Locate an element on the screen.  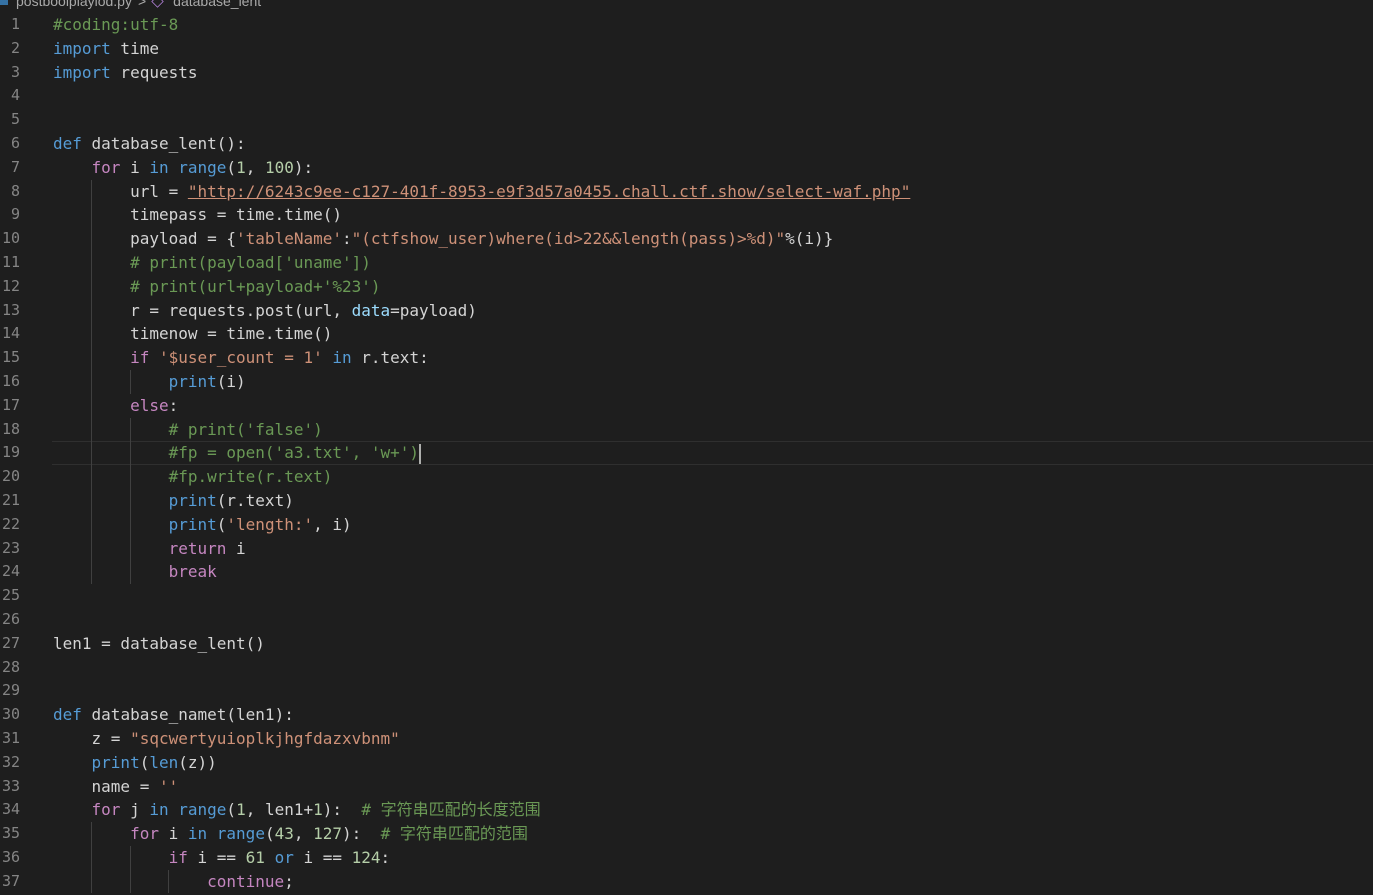
code-line: 4 is located at coordinates (686, 96).